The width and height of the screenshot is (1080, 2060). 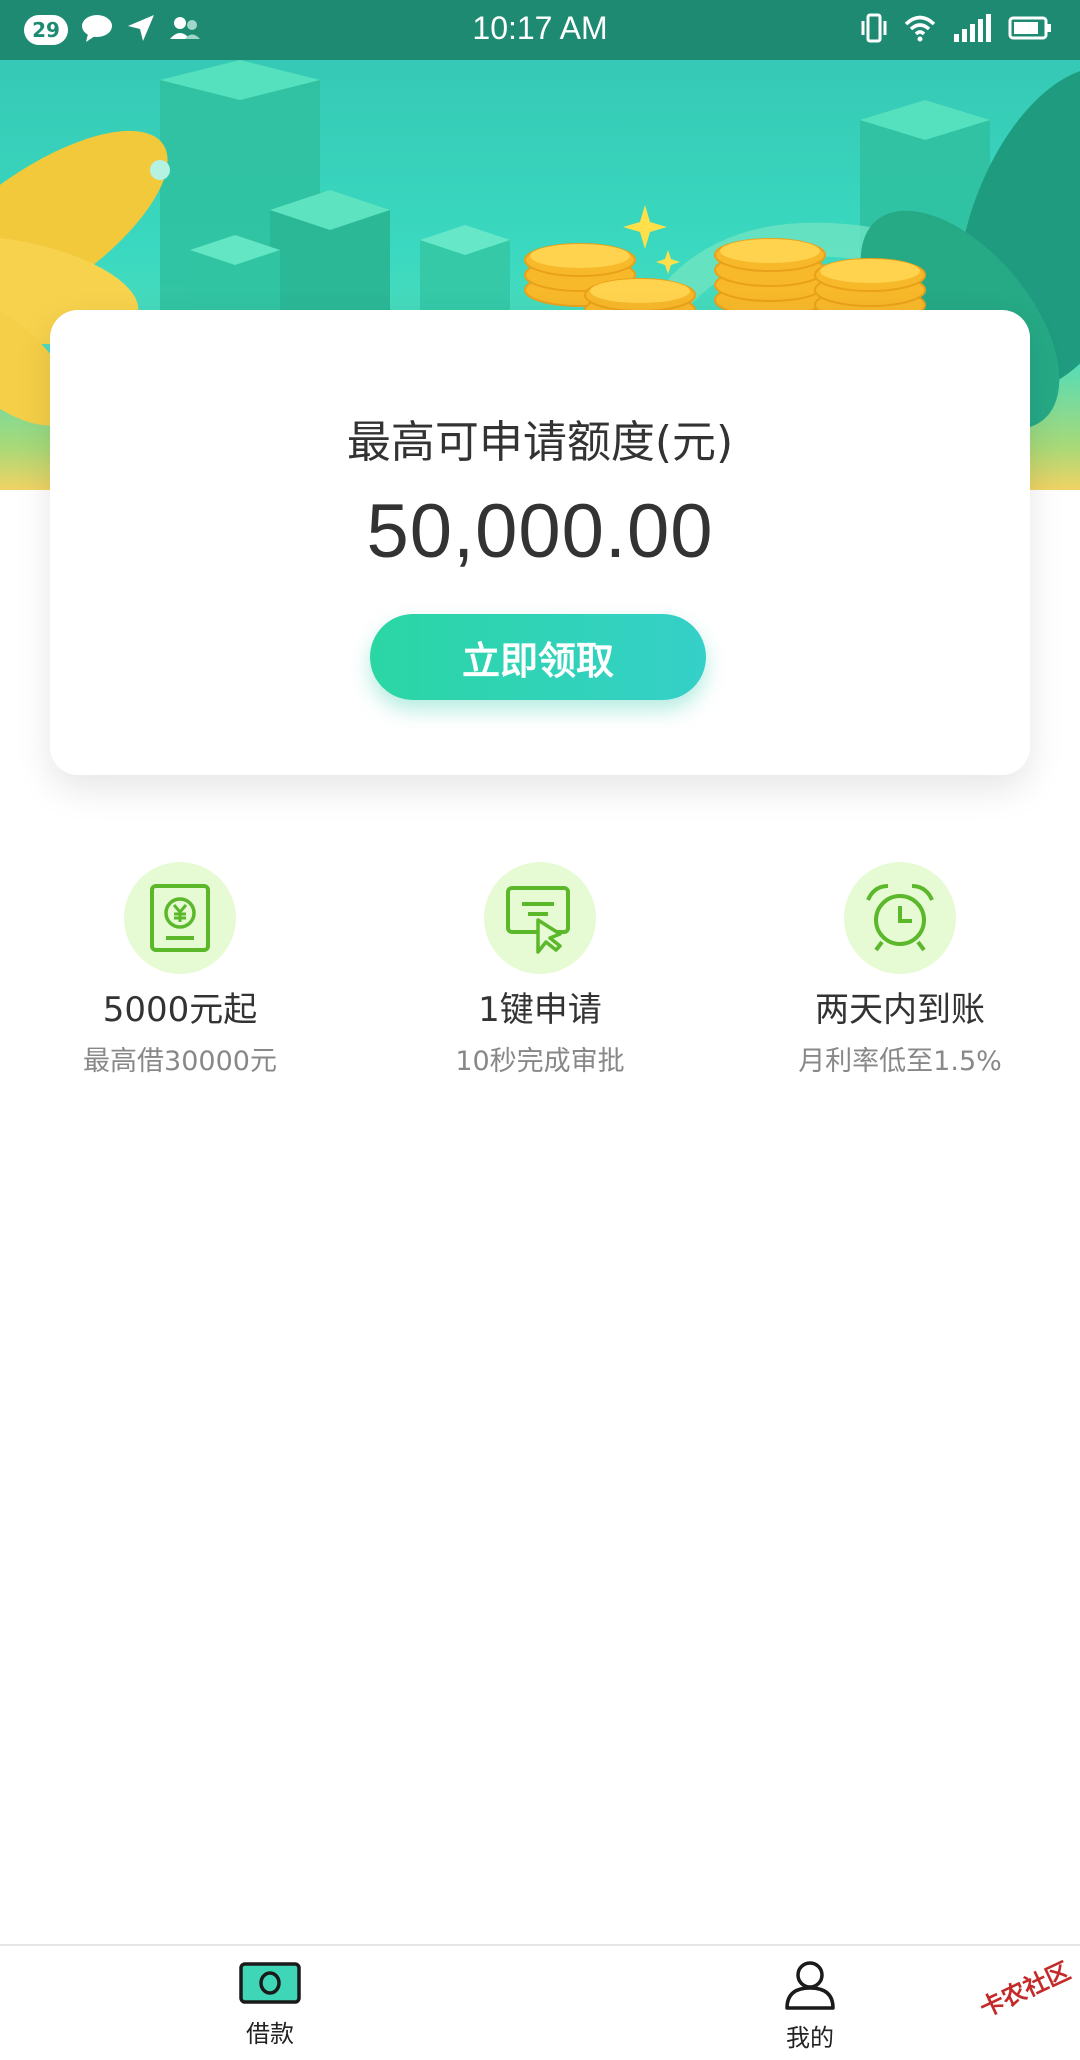 I want to click on nav-label: 借款, so click(x=270, y=2034).